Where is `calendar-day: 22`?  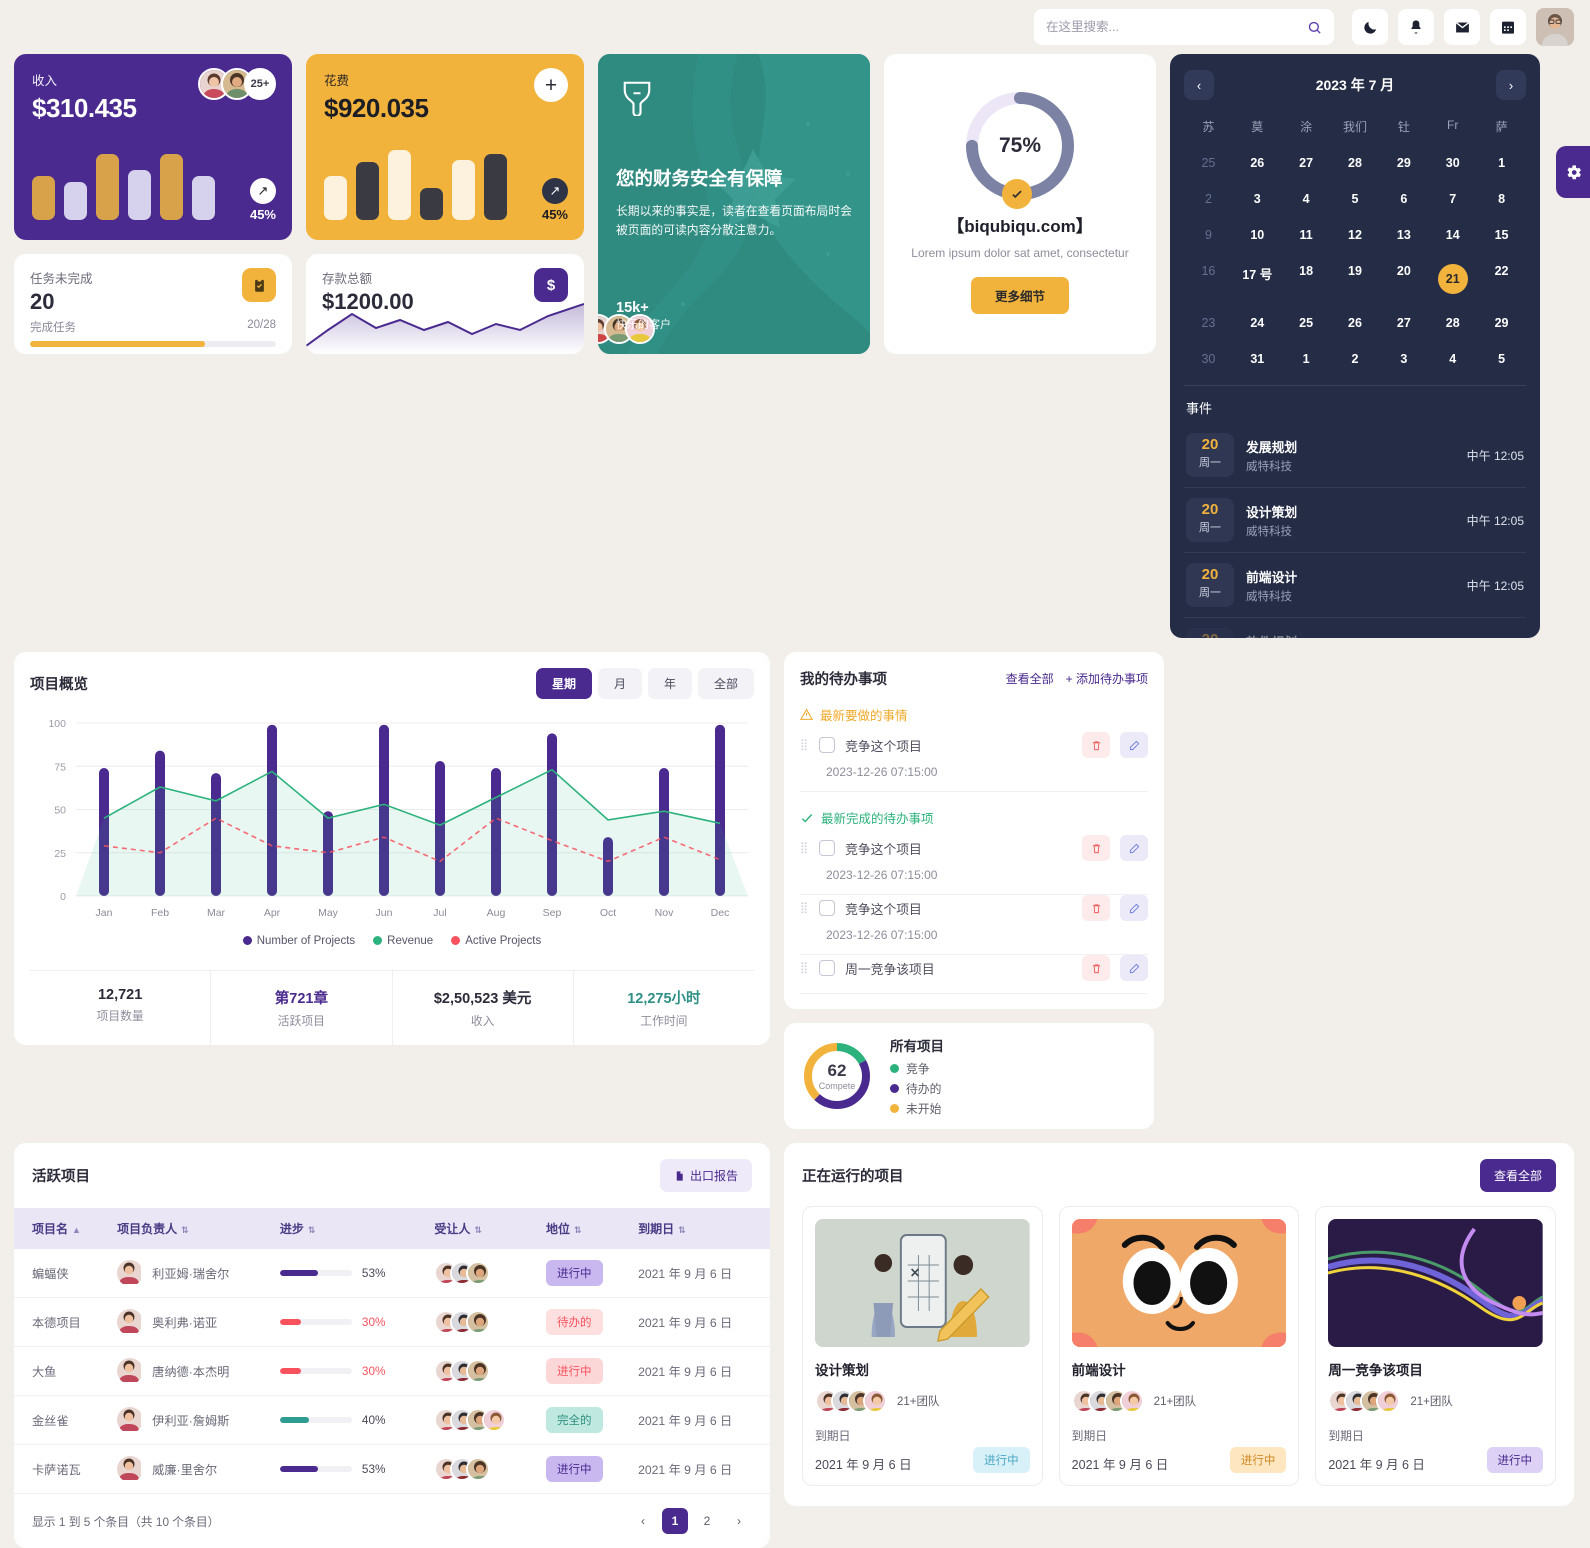 calendar-day: 22 is located at coordinates (1501, 279).